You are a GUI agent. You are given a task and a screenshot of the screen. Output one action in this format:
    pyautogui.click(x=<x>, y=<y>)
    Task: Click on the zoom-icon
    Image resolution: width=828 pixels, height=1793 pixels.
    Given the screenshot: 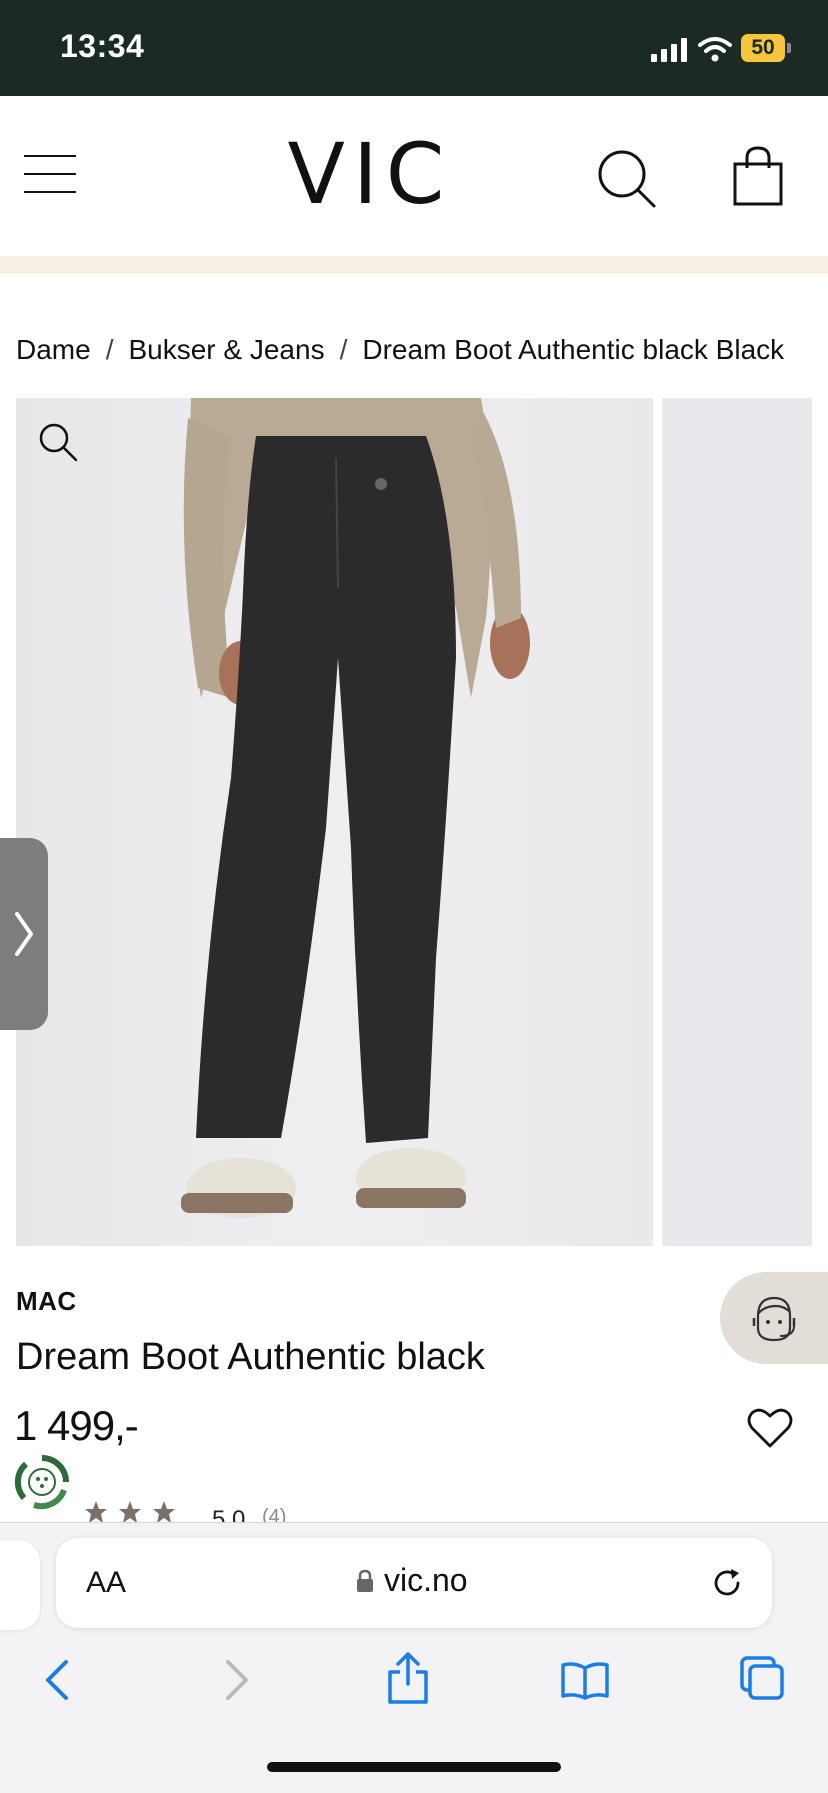 What is the action you would take?
    pyautogui.click(x=58, y=442)
    